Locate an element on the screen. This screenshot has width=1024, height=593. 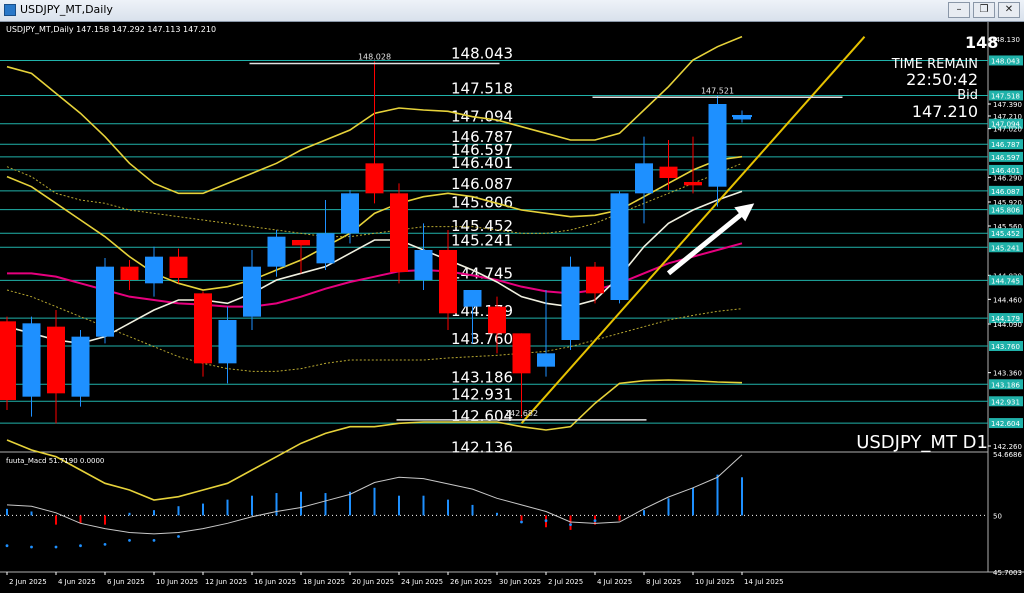
minimize-icon: – is located at coordinates (959, 10).